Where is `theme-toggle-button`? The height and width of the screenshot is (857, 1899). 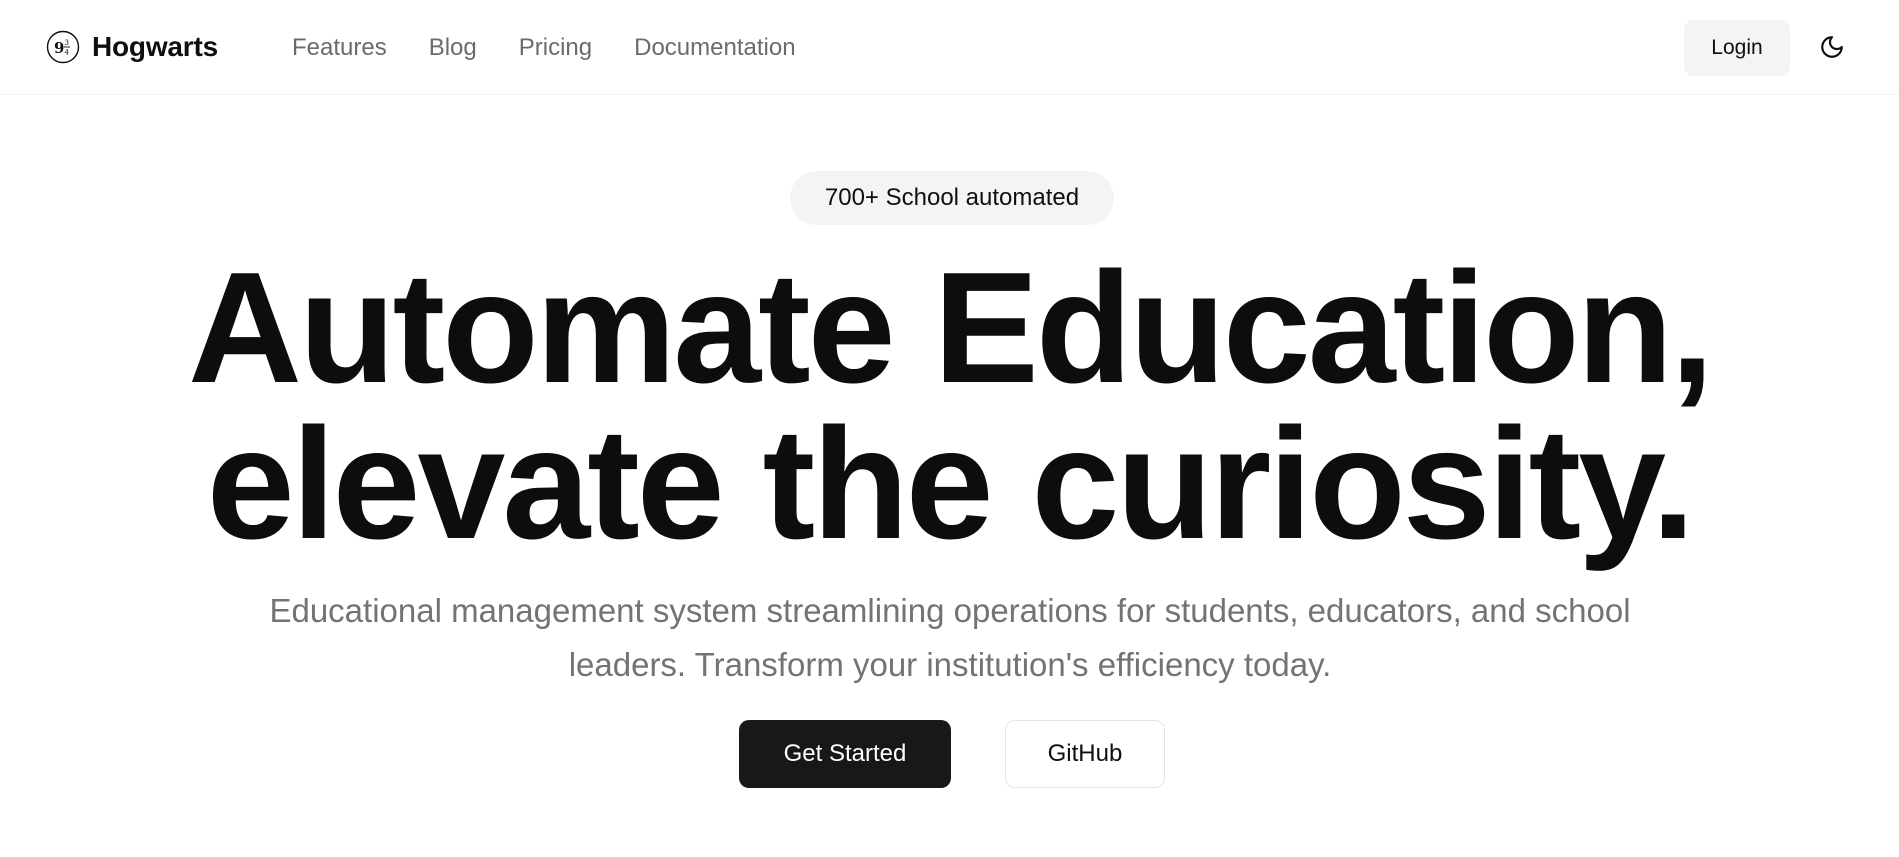 theme-toggle-button is located at coordinates (1832, 48).